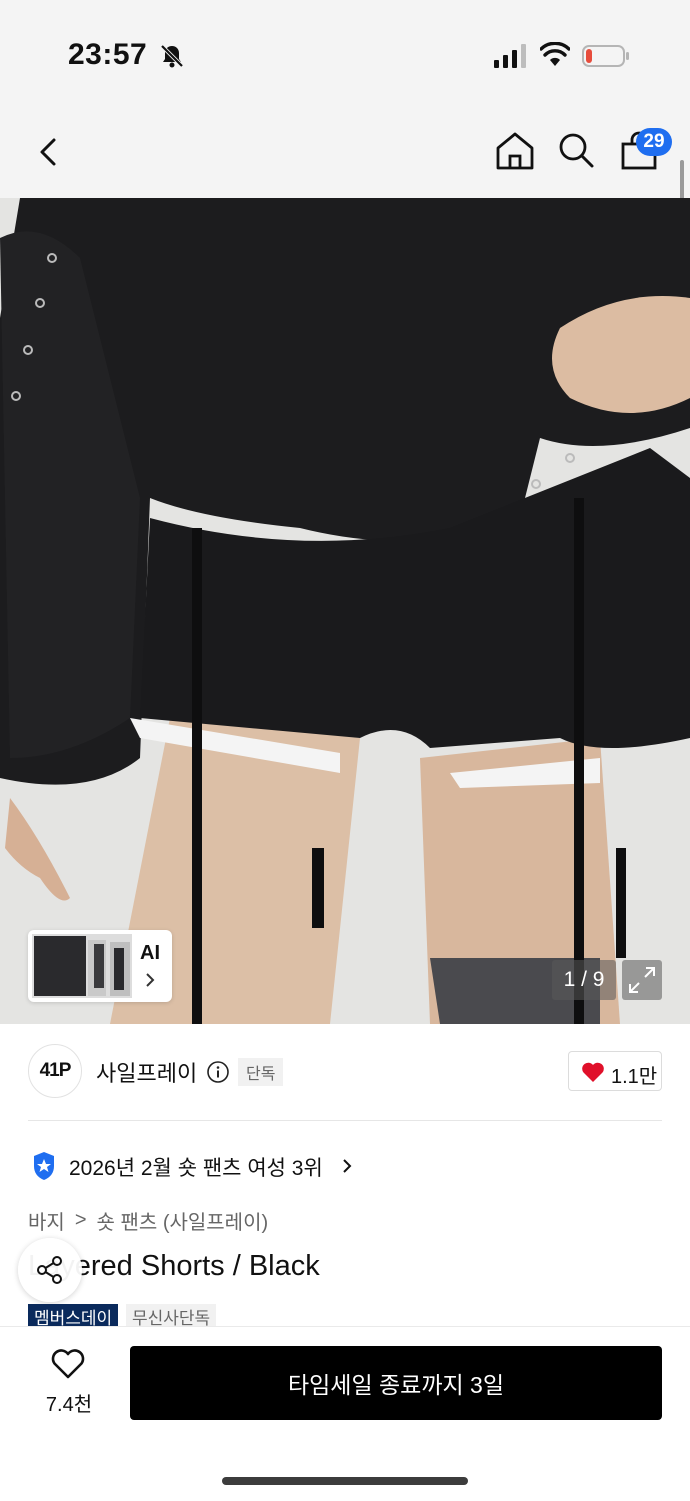 The height and width of the screenshot is (1501, 690). What do you see at coordinates (345, 154) in the screenshot?
I see `top-nav` at bounding box center [345, 154].